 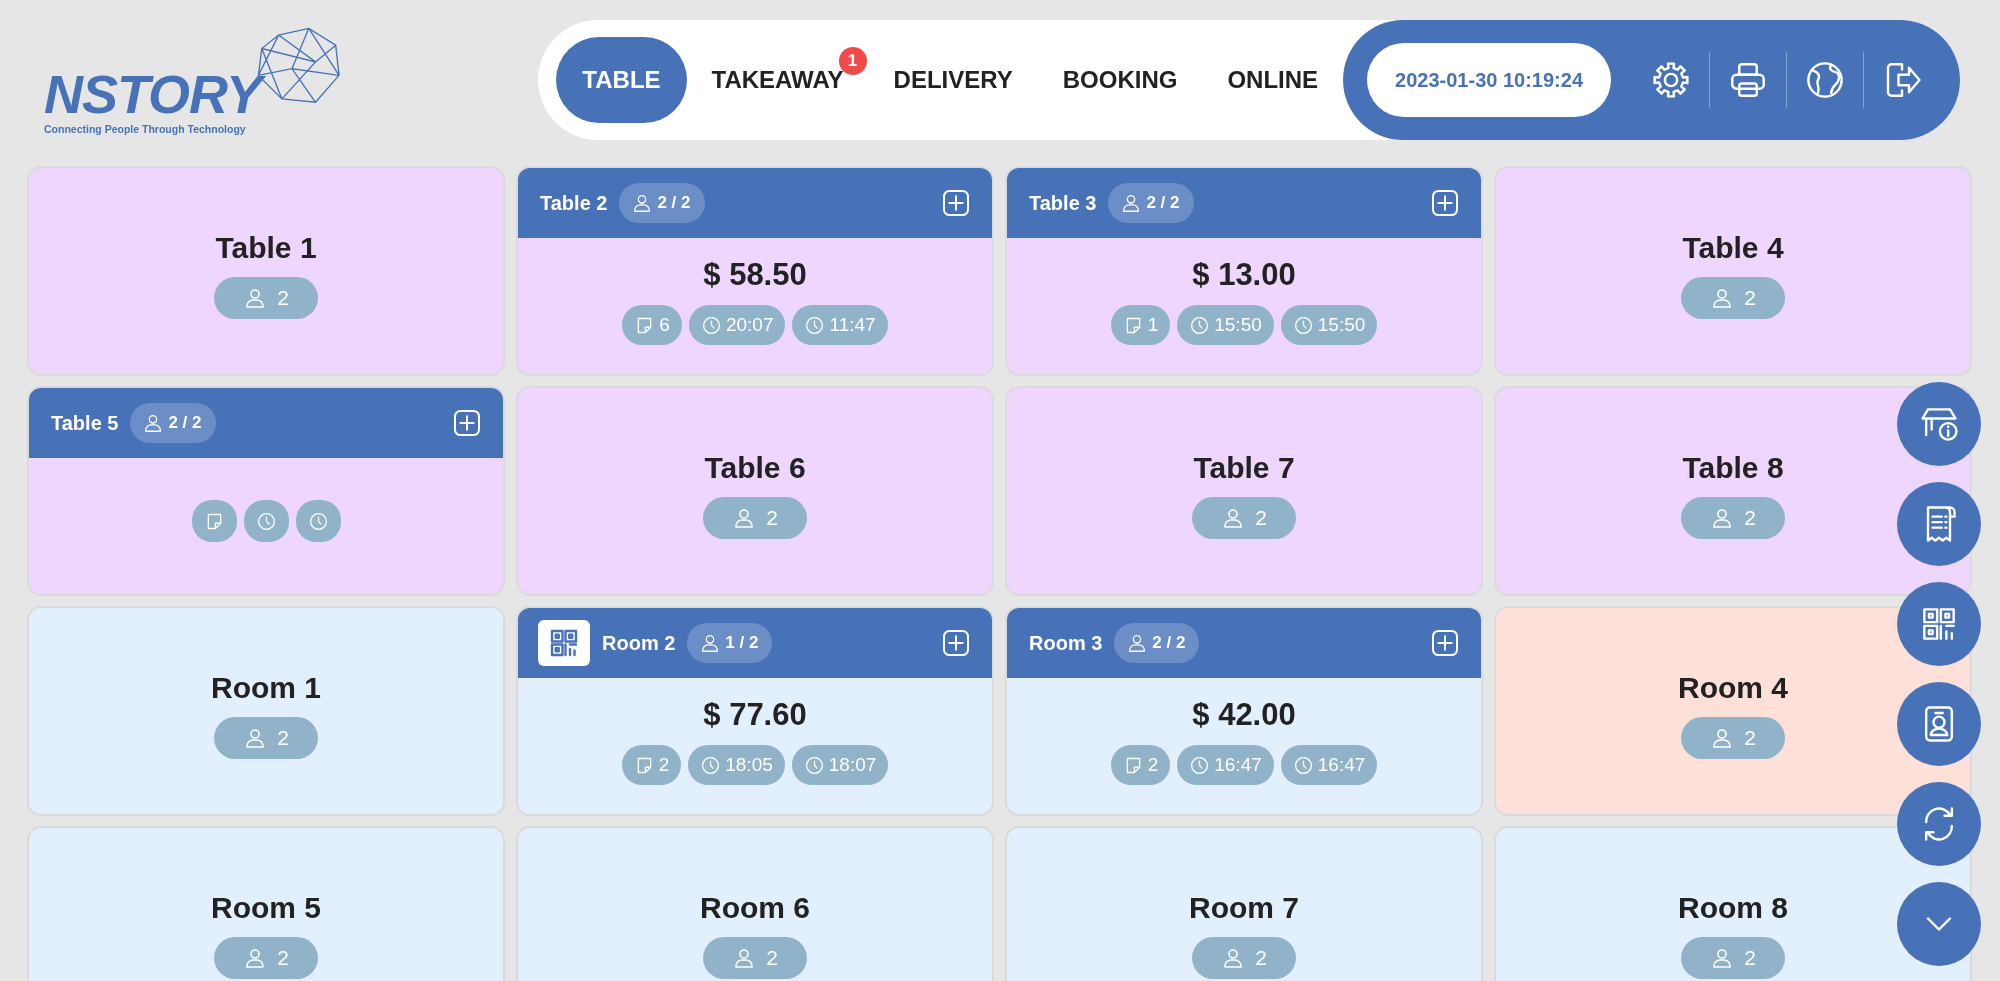 What do you see at coordinates (730, 643) in the screenshot?
I see `guest-count: 1 / 2` at bounding box center [730, 643].